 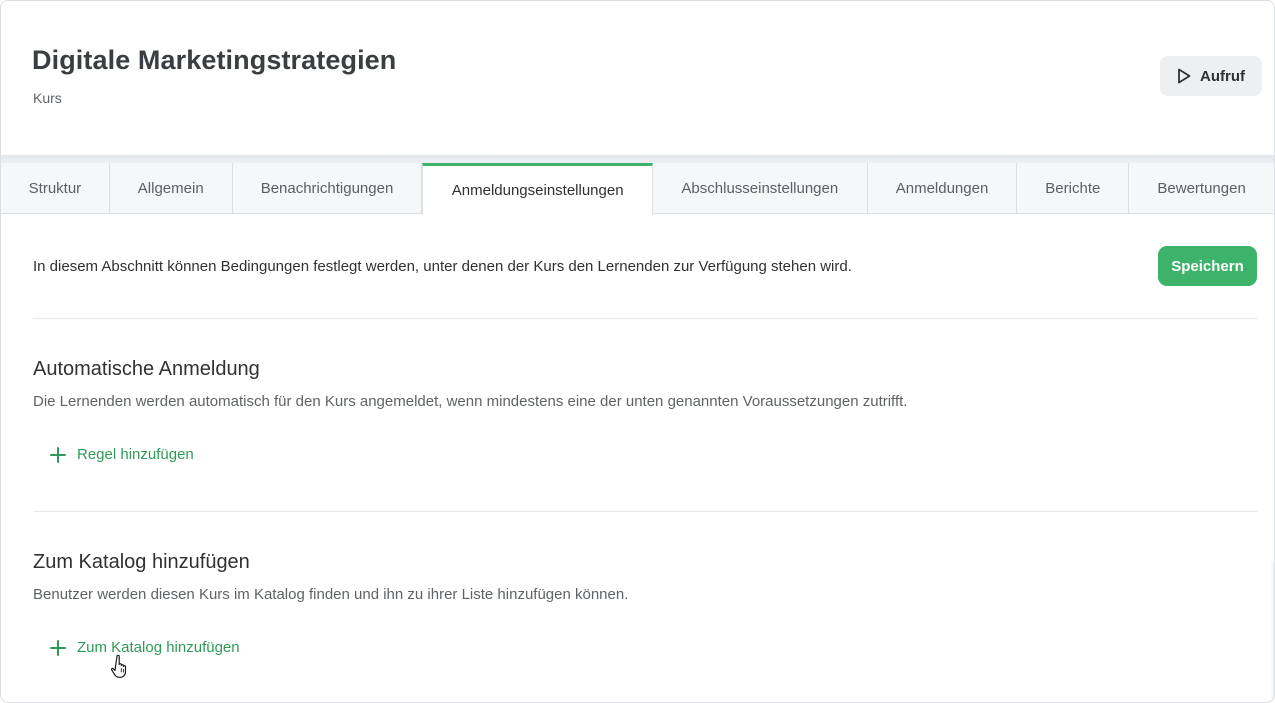 What do you see at coordinates (1184, 76) in the screenshot?
I see `play-icon` at bounding box center [1184, 76].